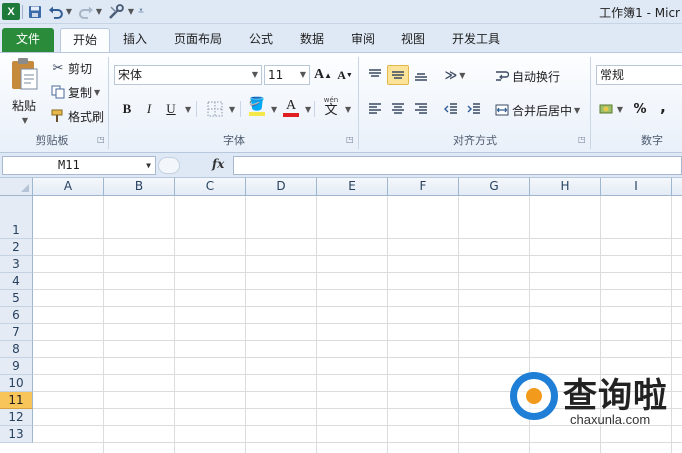 This screenshot has height=453, width=682. What do you see at coordinates (423, 187) in the screenshot?
I see `column-header-f: F` at bounding box center [423, 187].